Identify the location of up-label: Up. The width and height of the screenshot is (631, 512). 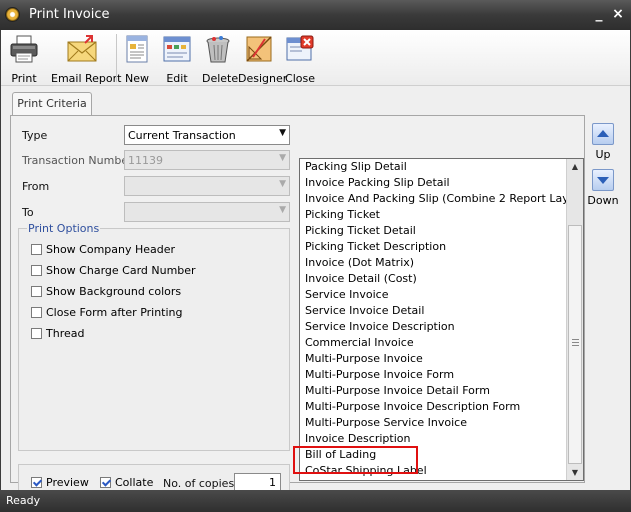
(603, 154).